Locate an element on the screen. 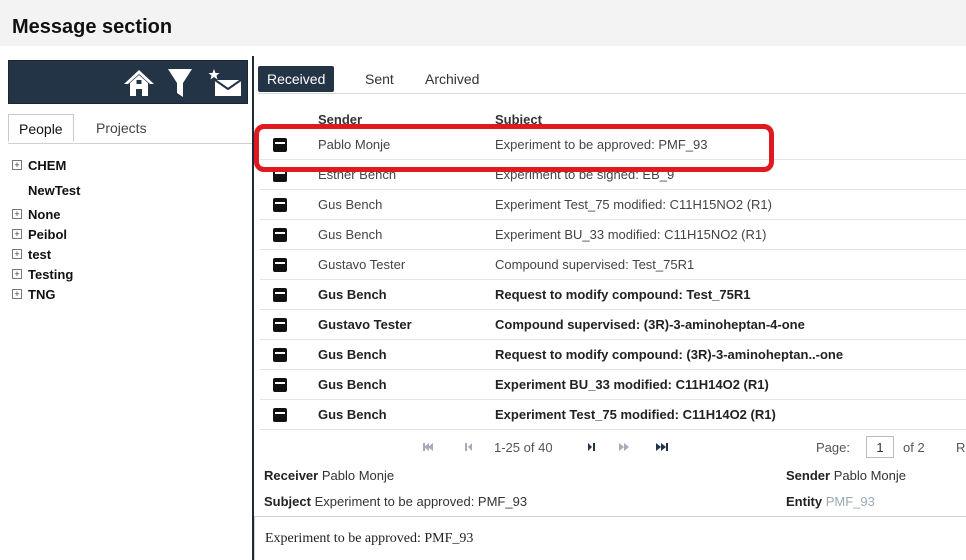  next-page-icon is located at coordinates (592, 447).